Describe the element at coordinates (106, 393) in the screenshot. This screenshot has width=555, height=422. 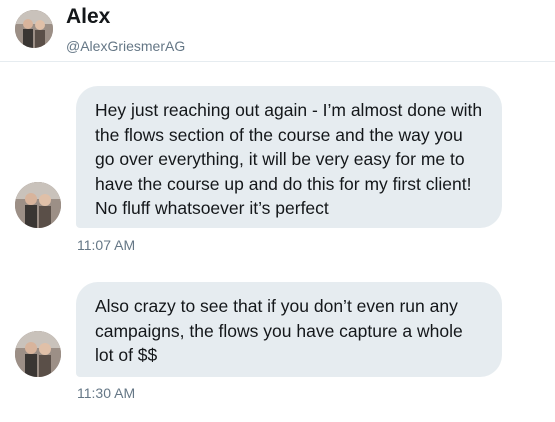
I see `message-timestamp: 11:30 AM` at that location.